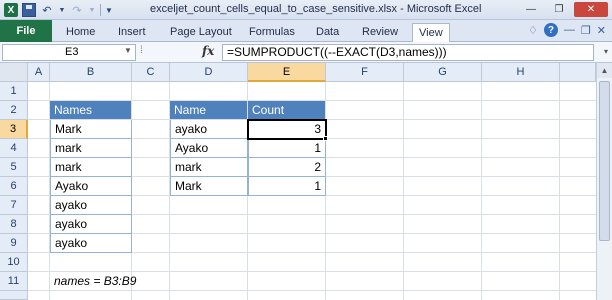  Describe the element at coordinates (604, 70) in the screenshot. I see `scroll-up-icon: ▲` at that location.